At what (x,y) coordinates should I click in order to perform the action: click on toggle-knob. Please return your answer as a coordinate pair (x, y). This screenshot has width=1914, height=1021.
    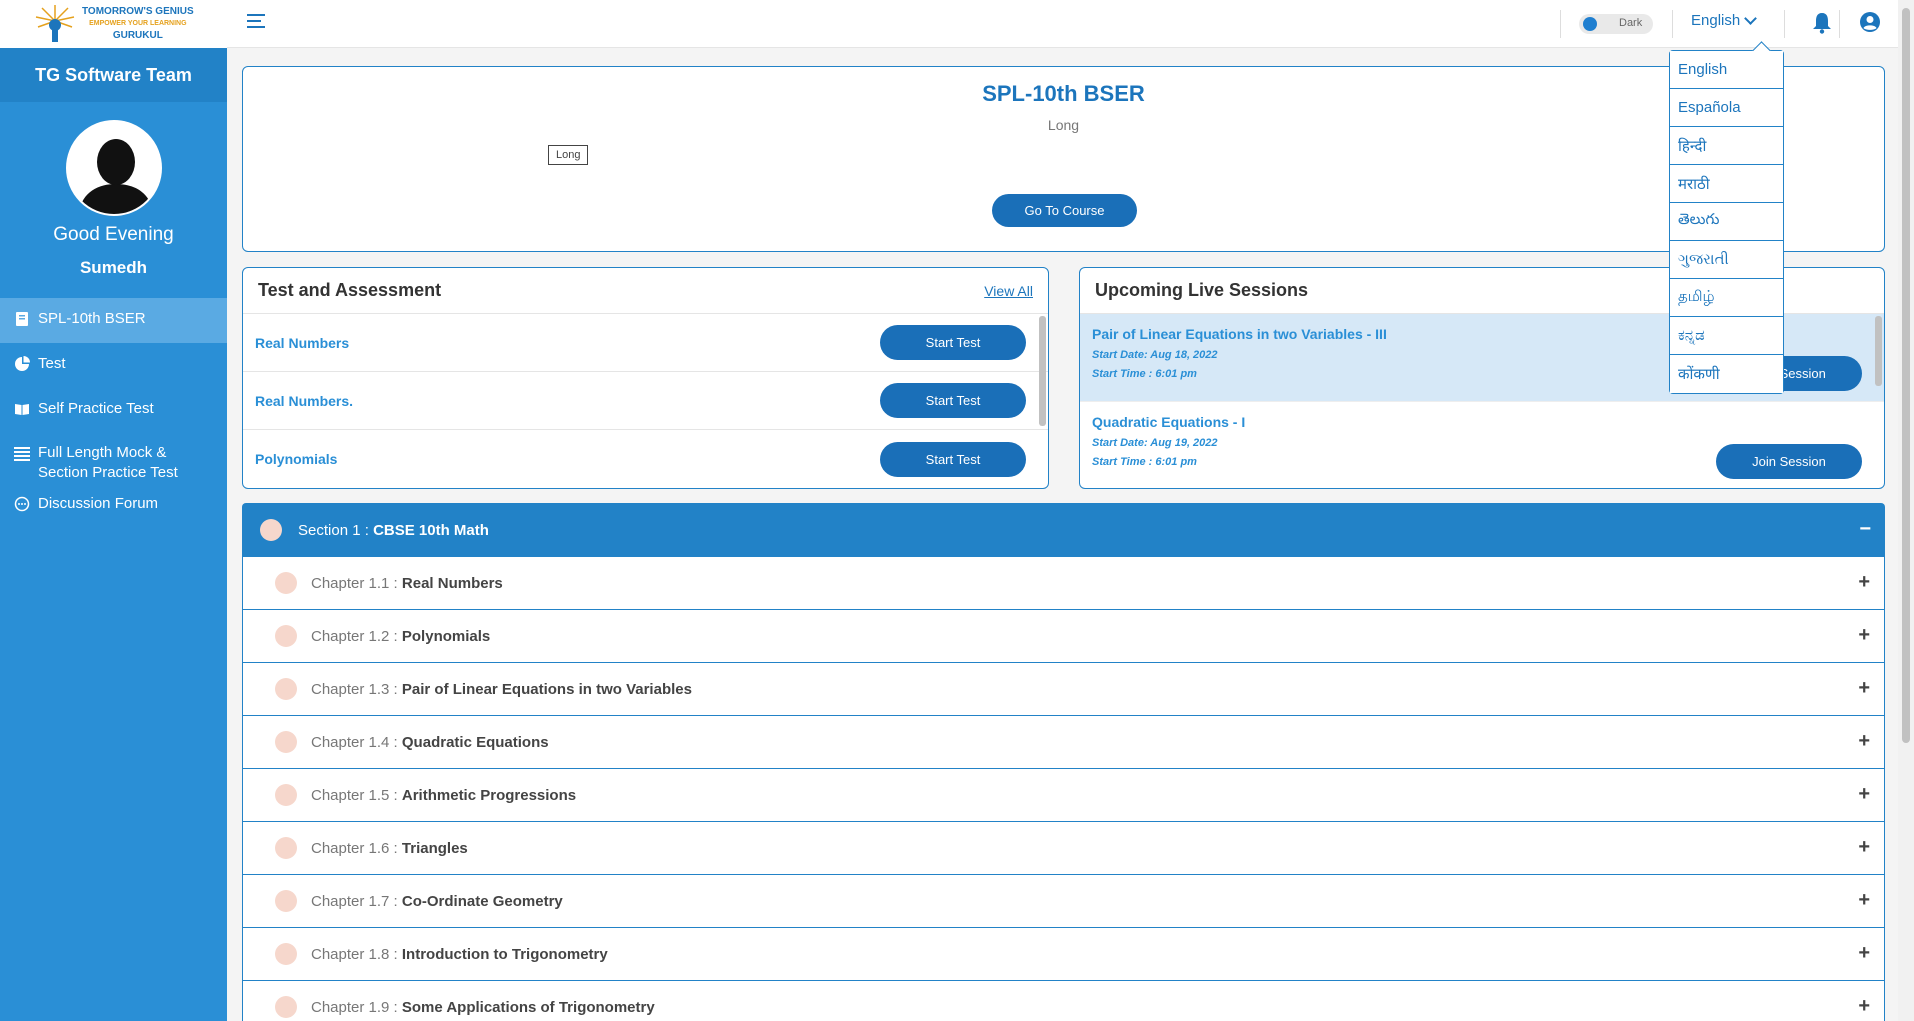
    Looking at the image, I should click on (1590, 24).